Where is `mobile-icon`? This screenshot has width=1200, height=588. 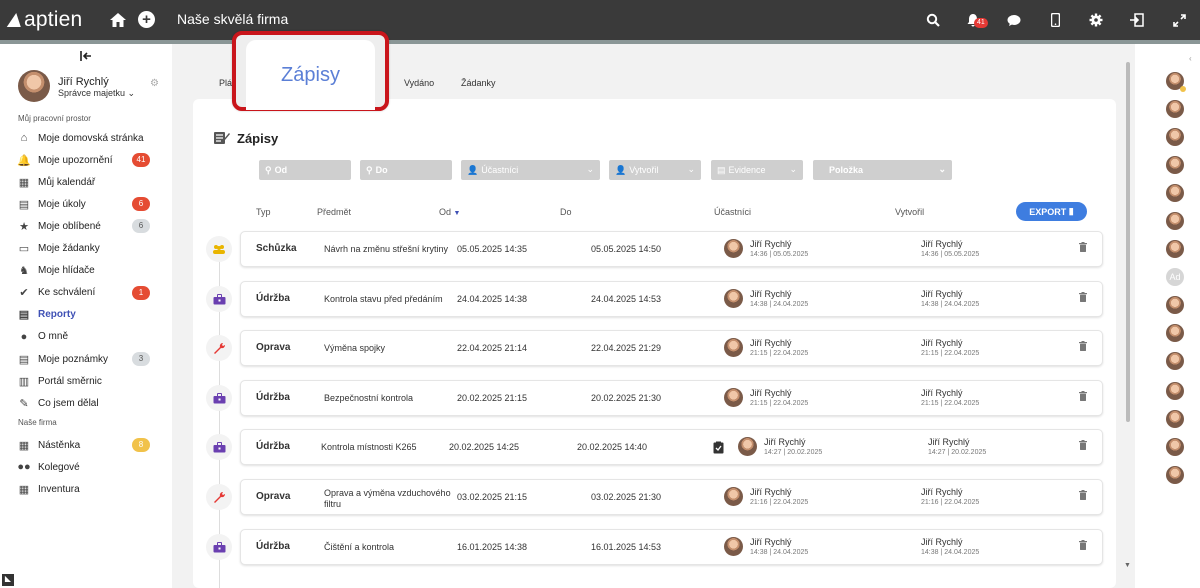 mobile-icon is located at coordinates (1055, 20).